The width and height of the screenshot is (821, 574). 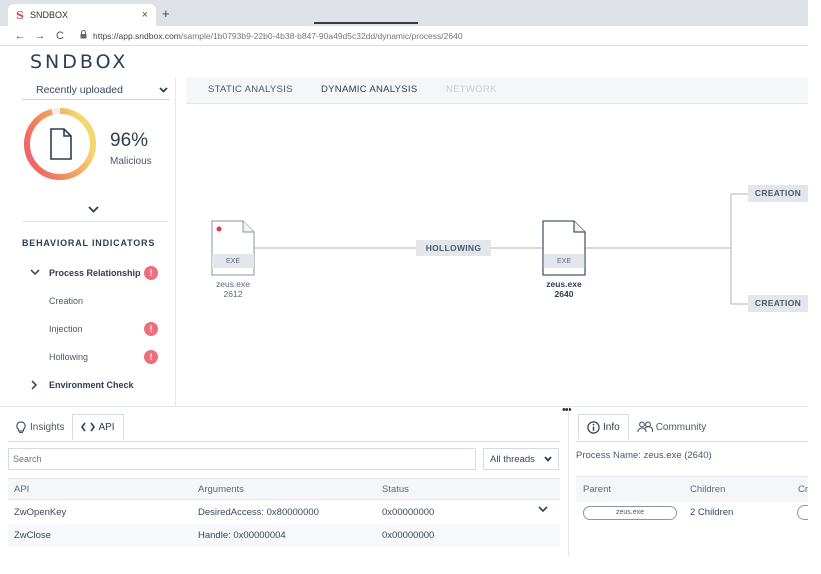 What do you see at coordinates (91, 385) in the screenshot?
I see `indicator-environment-check: Environment Check` at bounding box center [91, 385].